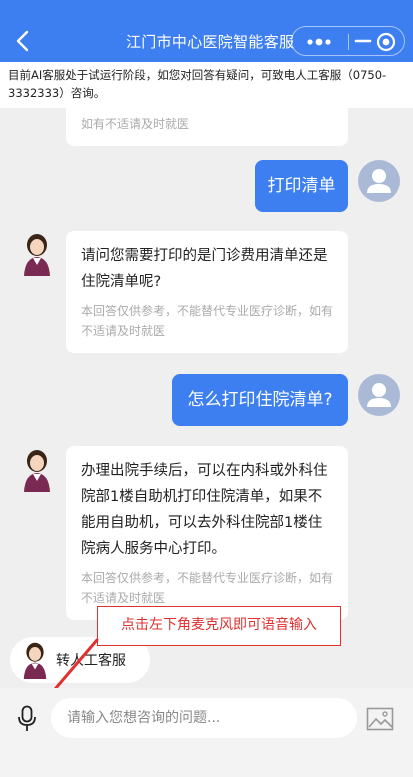 The height and width of the screenshot is (777, 413). Describe the element at coordinates (23, 41) in the screenshot. I see `back-icon` at that location.